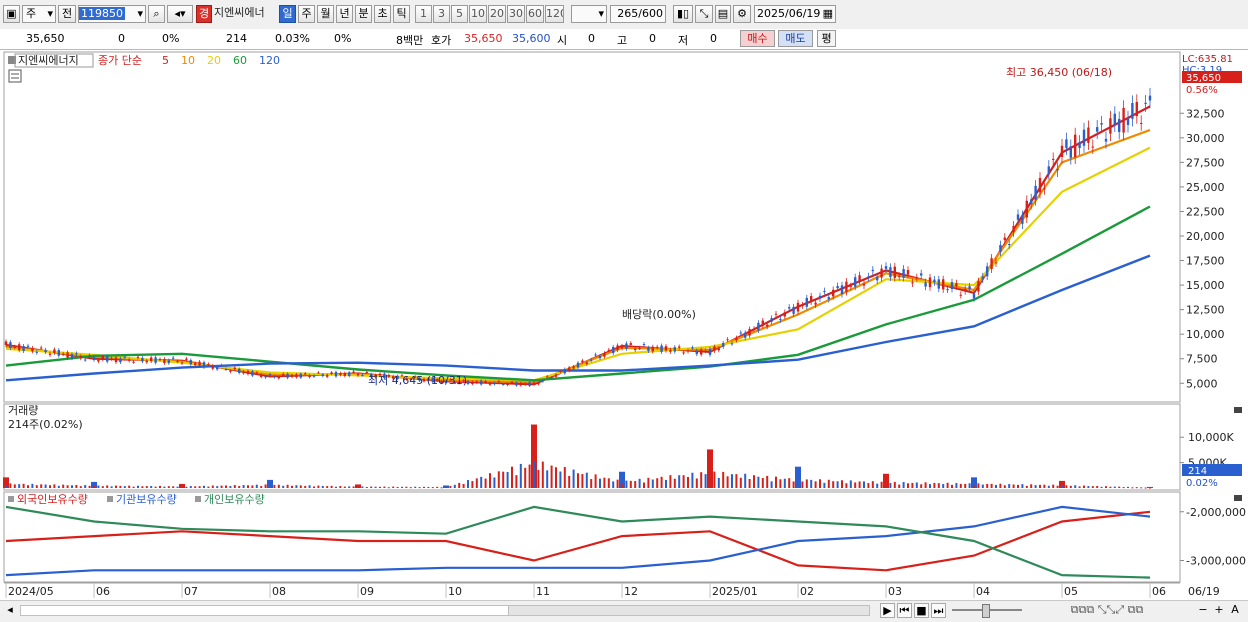  I want to click on data-count-field: 265/600, so click(638, 14).